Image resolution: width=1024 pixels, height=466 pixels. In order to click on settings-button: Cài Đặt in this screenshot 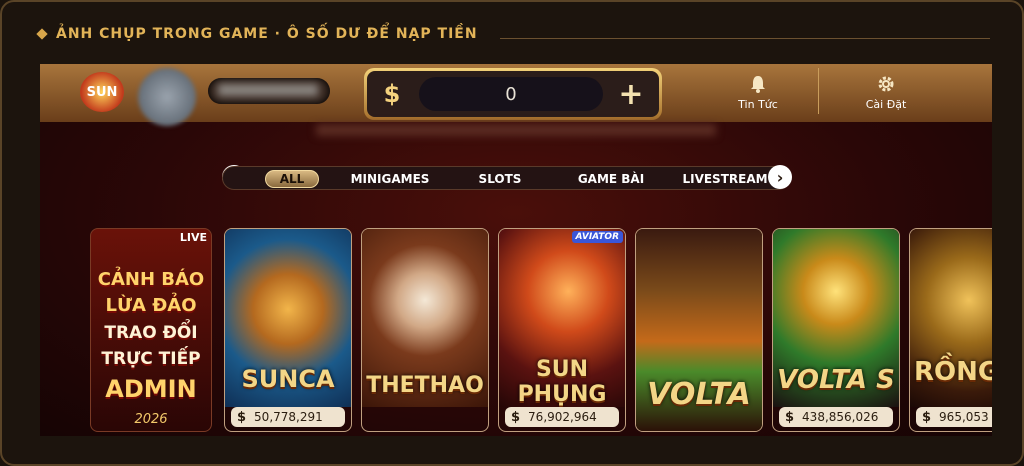, I will do `click(886, 92)`.